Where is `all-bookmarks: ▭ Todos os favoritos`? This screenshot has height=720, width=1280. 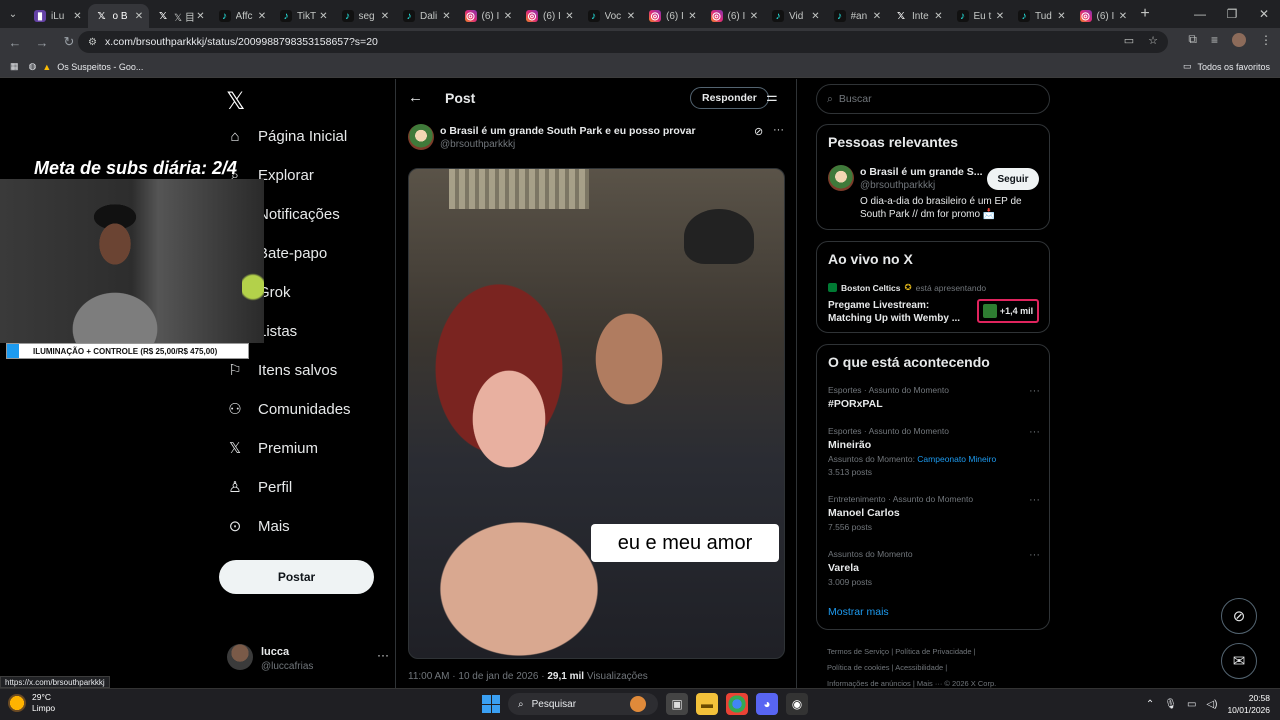
all-bookmarks: ▭ Todos os favoritos is located at coordinates (1226, 66).